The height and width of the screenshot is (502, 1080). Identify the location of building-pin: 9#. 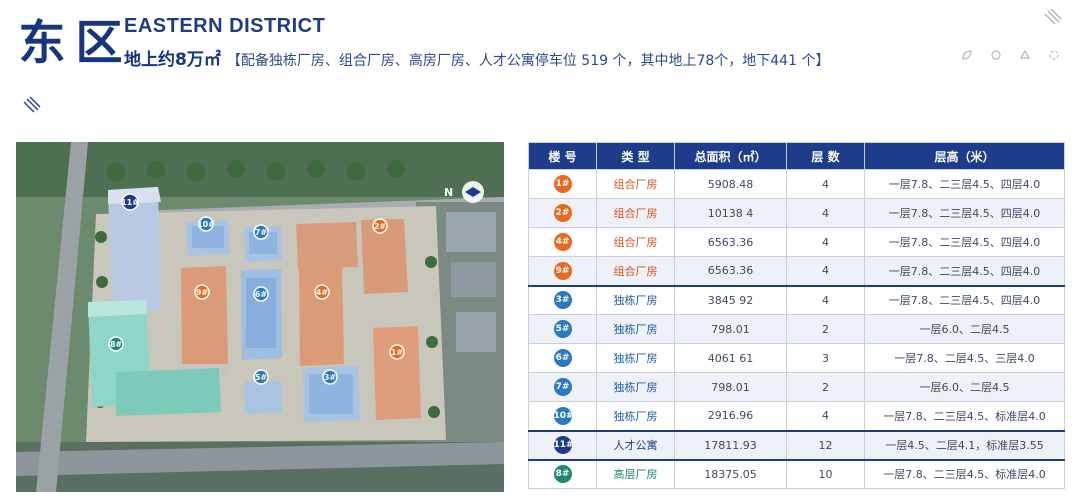
(202, 292).